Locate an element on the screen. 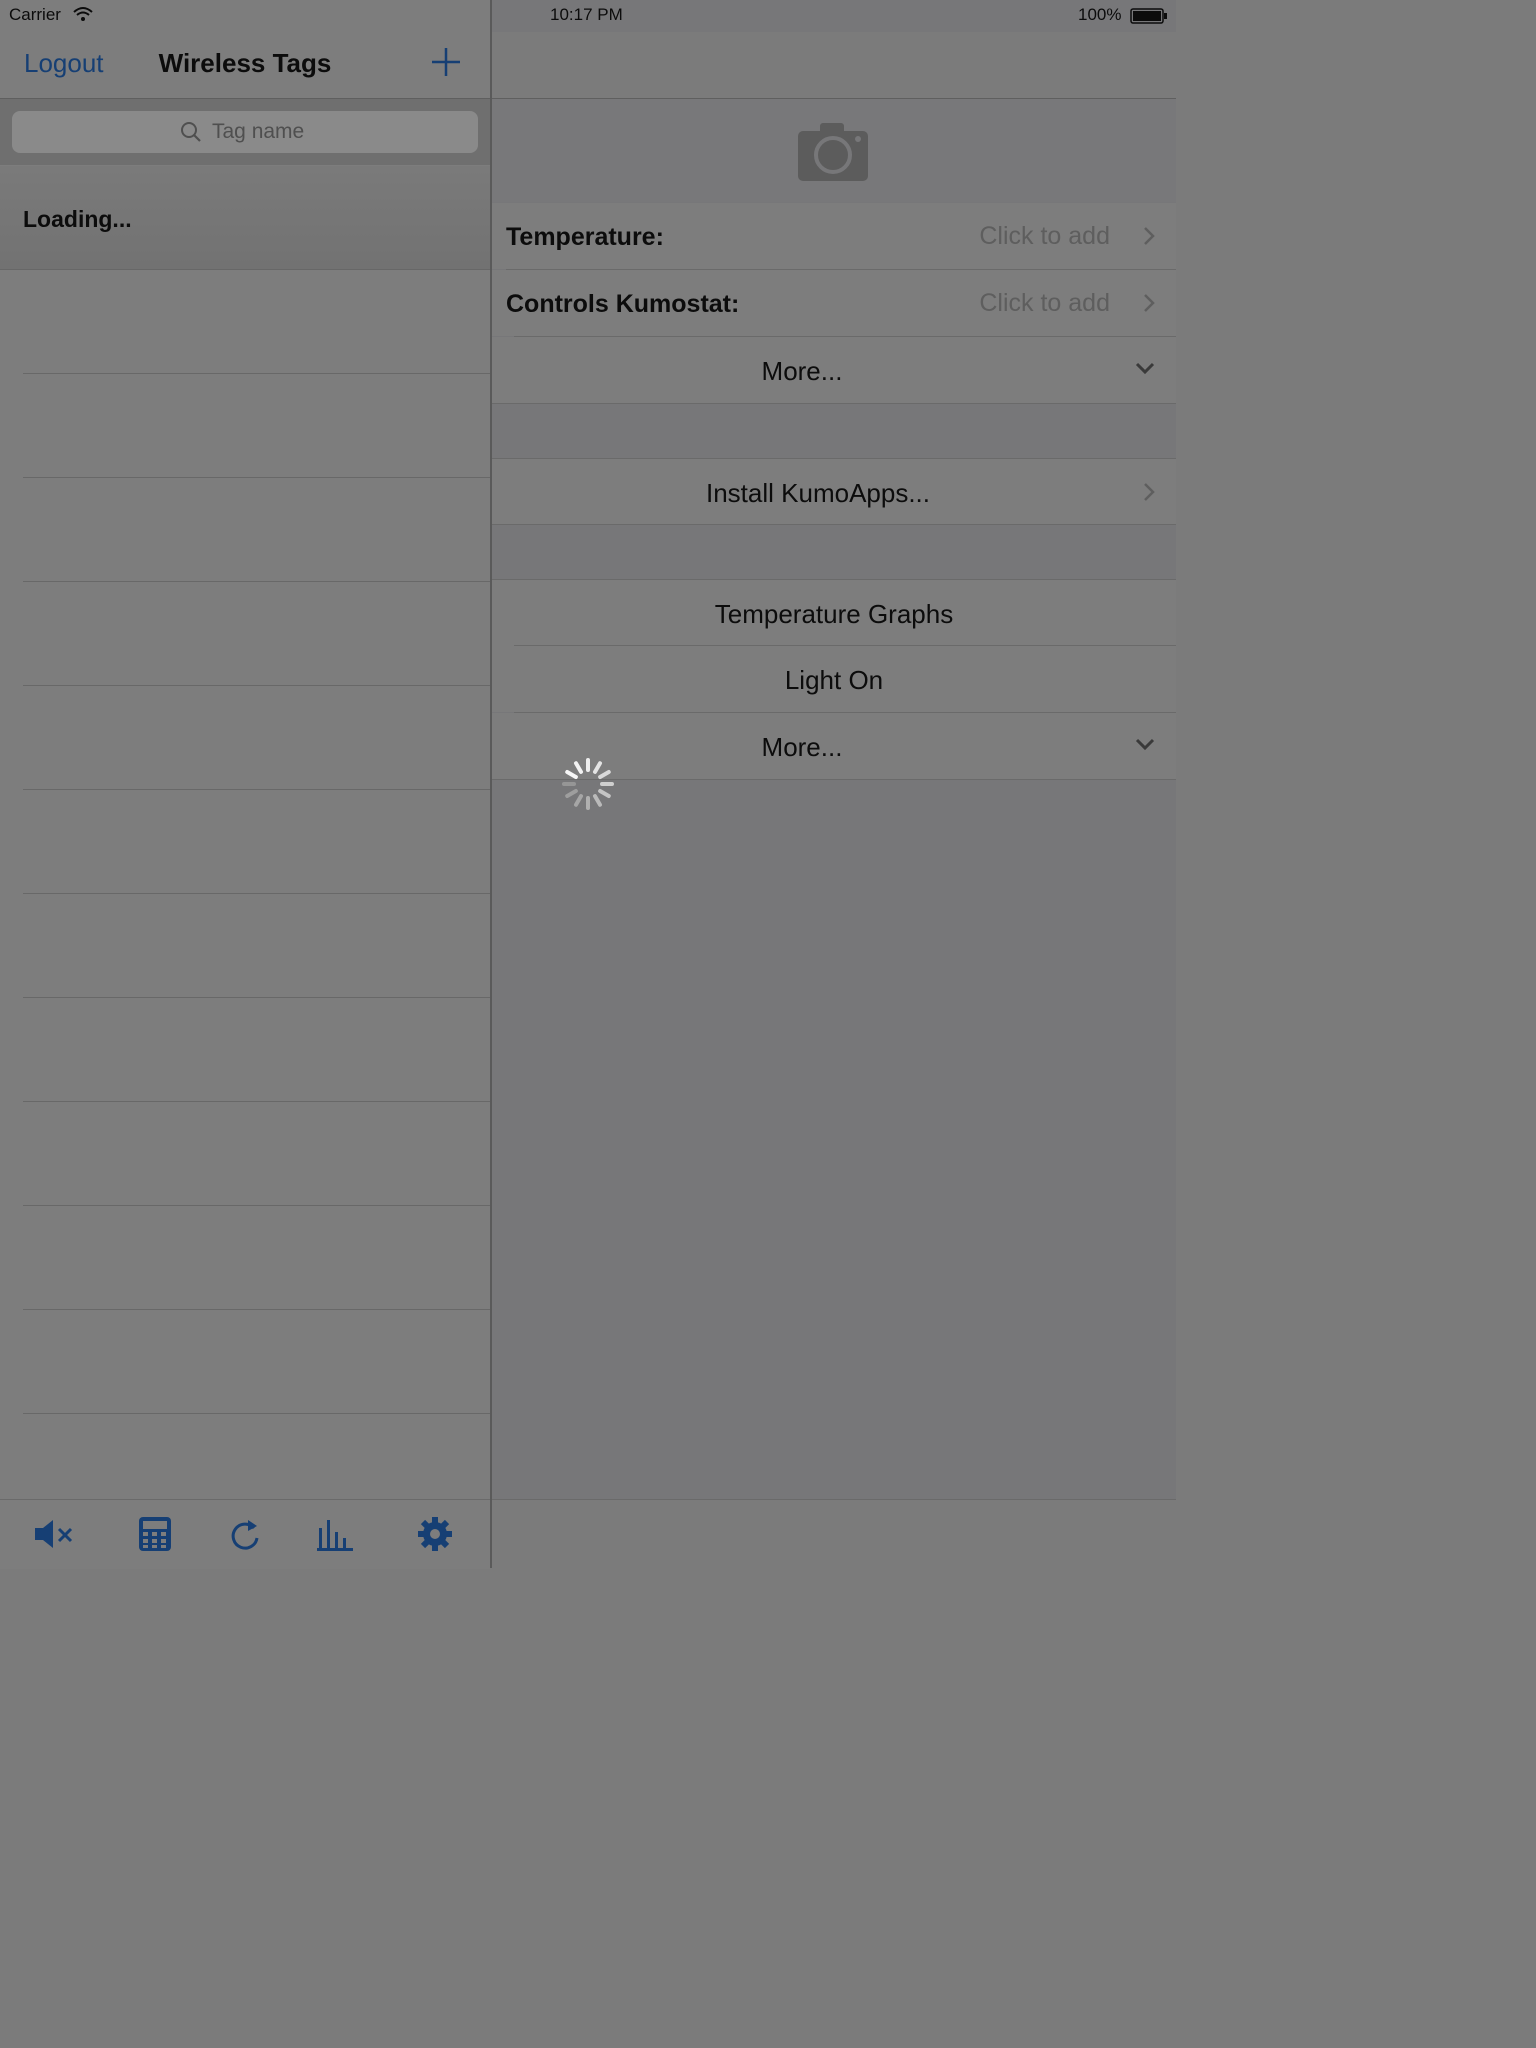 The width and height of the screenshot is (1536, 2048). gear-icon is located at coordinates (435, 1534).